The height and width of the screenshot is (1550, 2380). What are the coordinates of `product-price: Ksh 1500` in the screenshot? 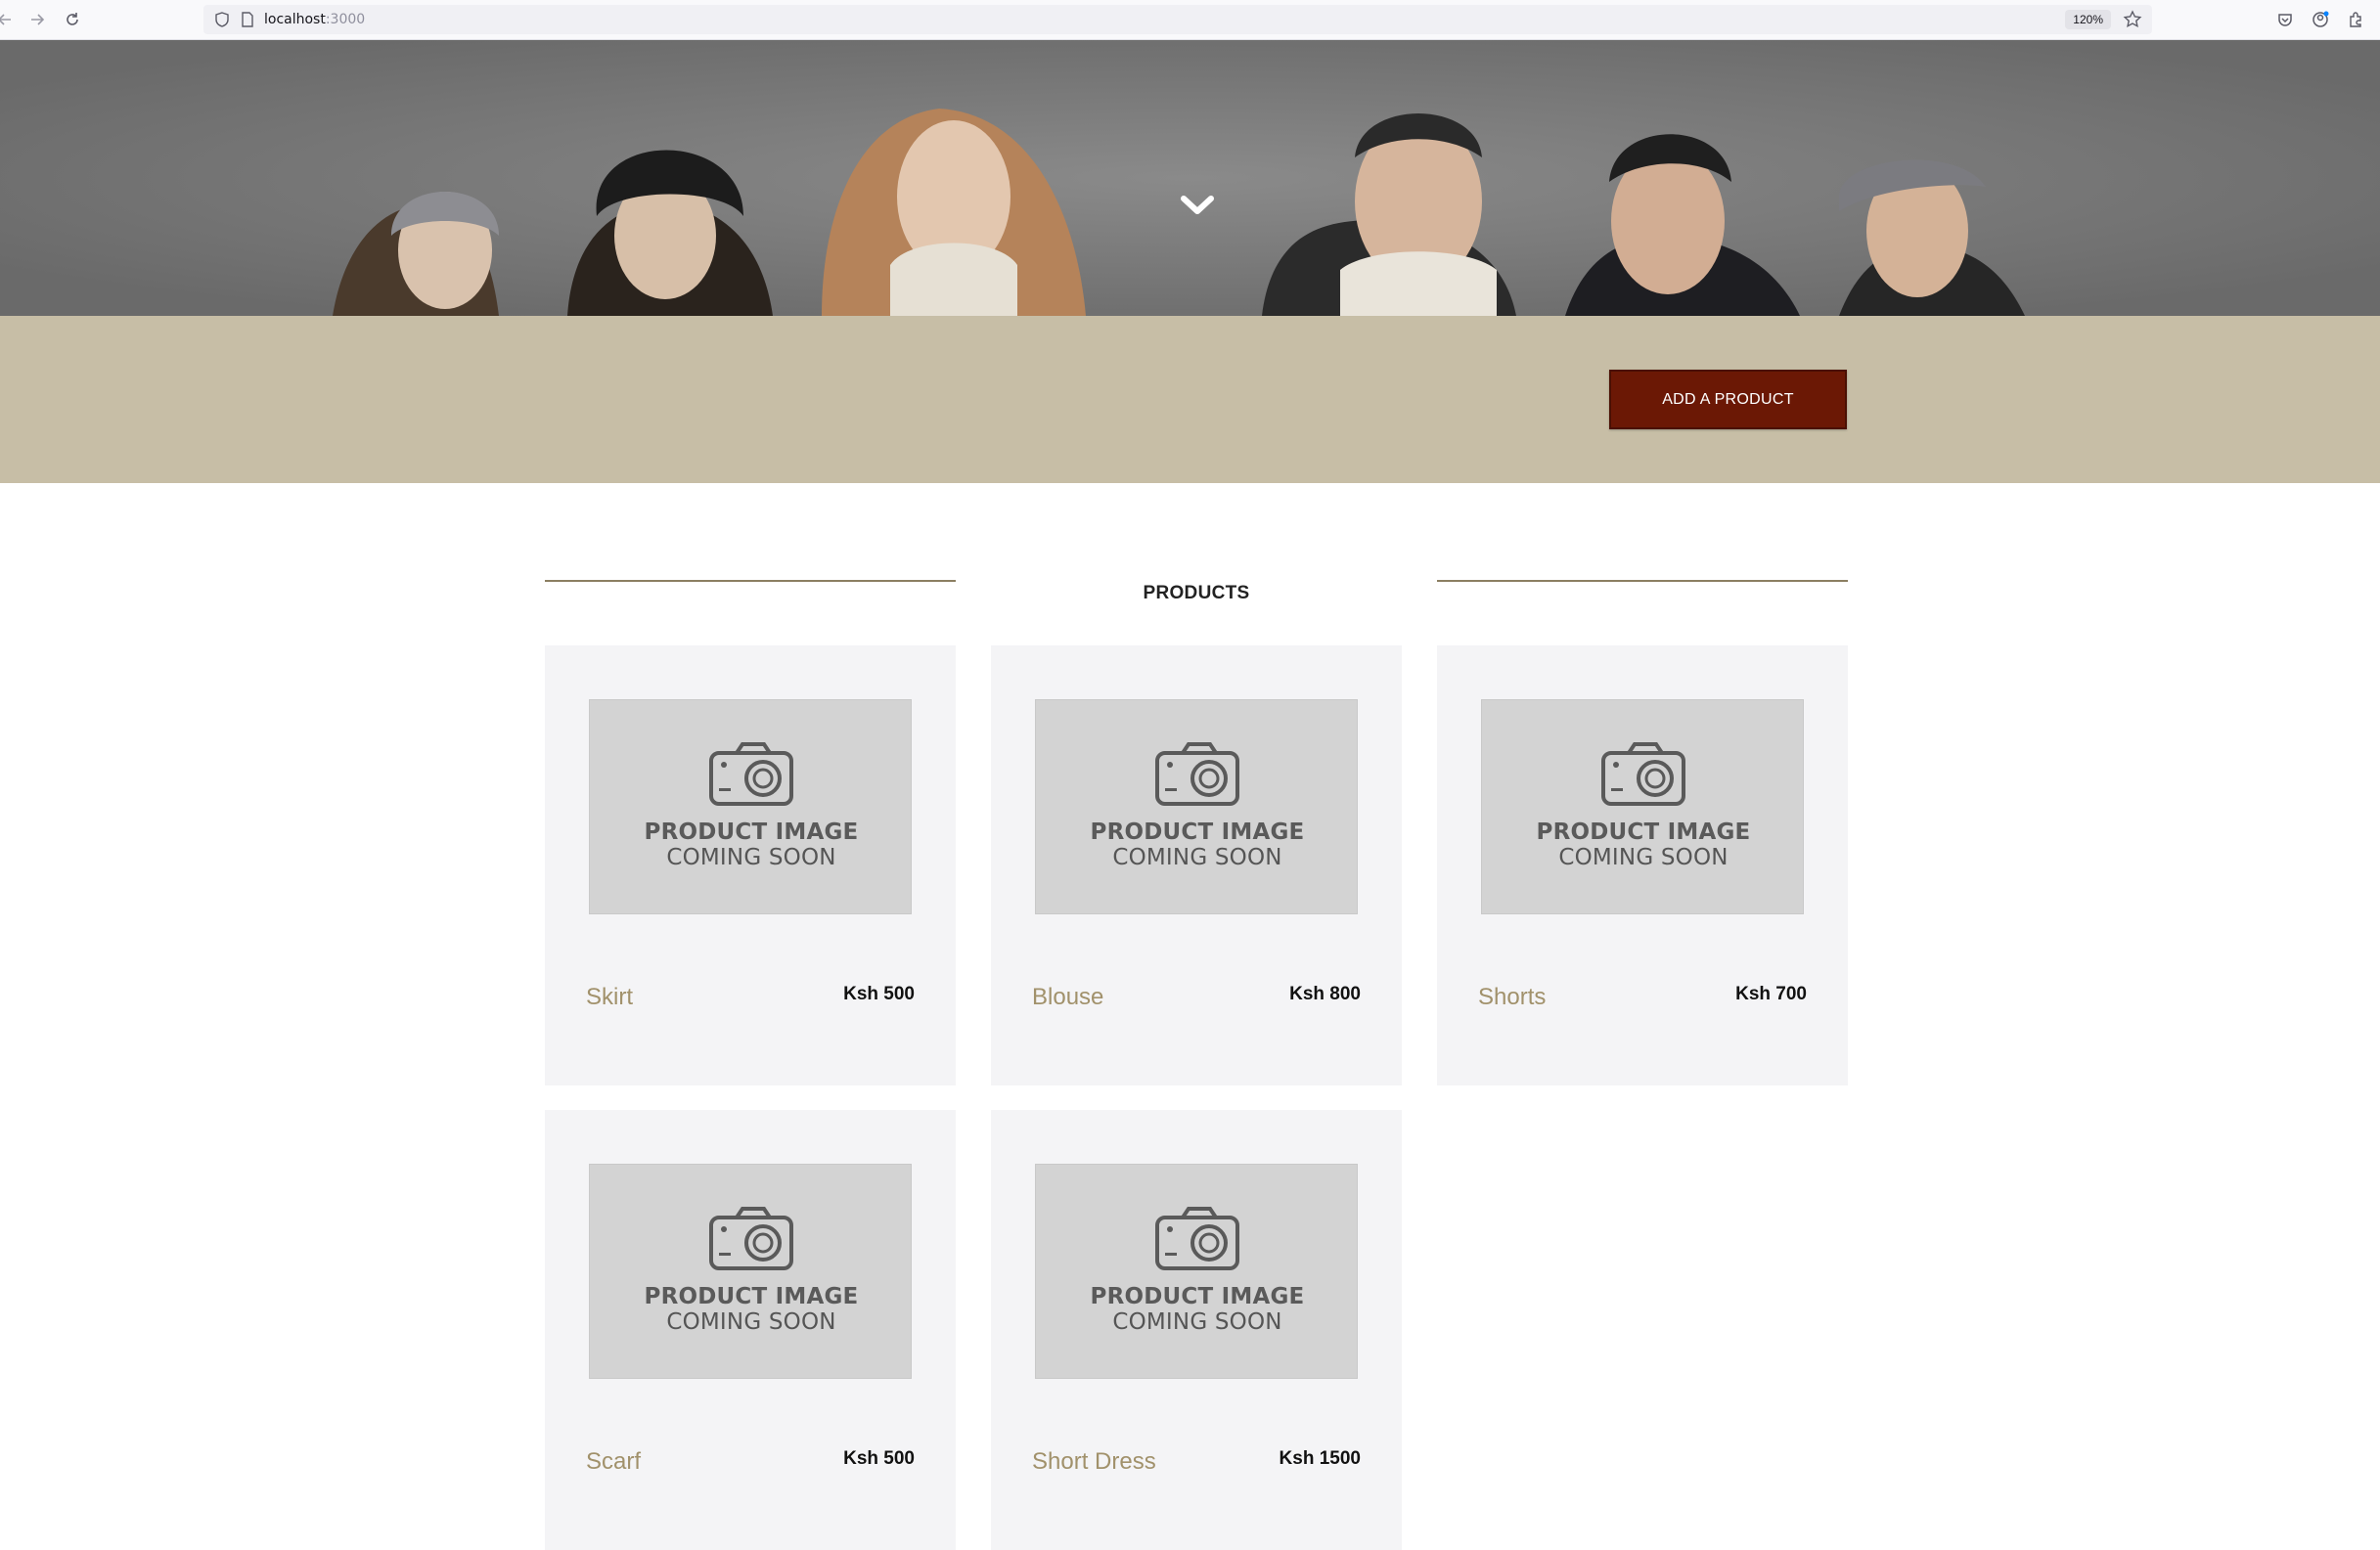 It's located at (1320, 1458).